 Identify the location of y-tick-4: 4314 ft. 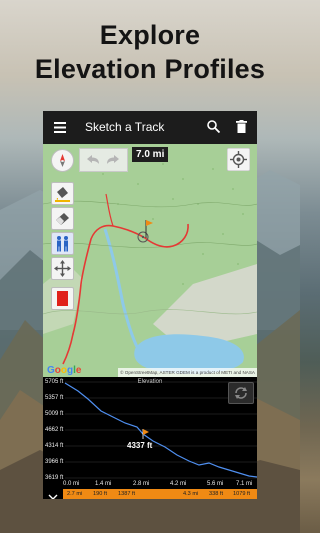
(54, 446).